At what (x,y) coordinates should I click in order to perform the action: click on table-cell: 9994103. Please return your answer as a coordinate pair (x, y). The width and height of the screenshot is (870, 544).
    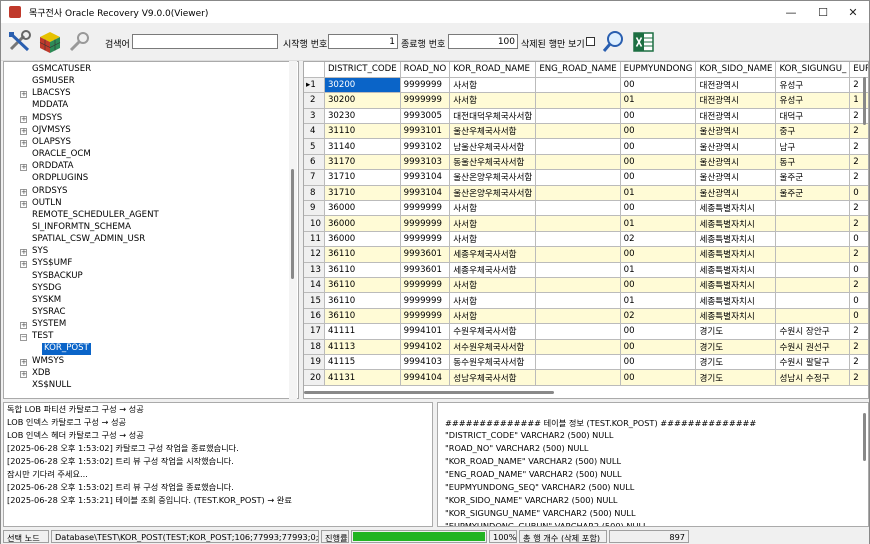
    Looking at the image, I should click on (425, 362).